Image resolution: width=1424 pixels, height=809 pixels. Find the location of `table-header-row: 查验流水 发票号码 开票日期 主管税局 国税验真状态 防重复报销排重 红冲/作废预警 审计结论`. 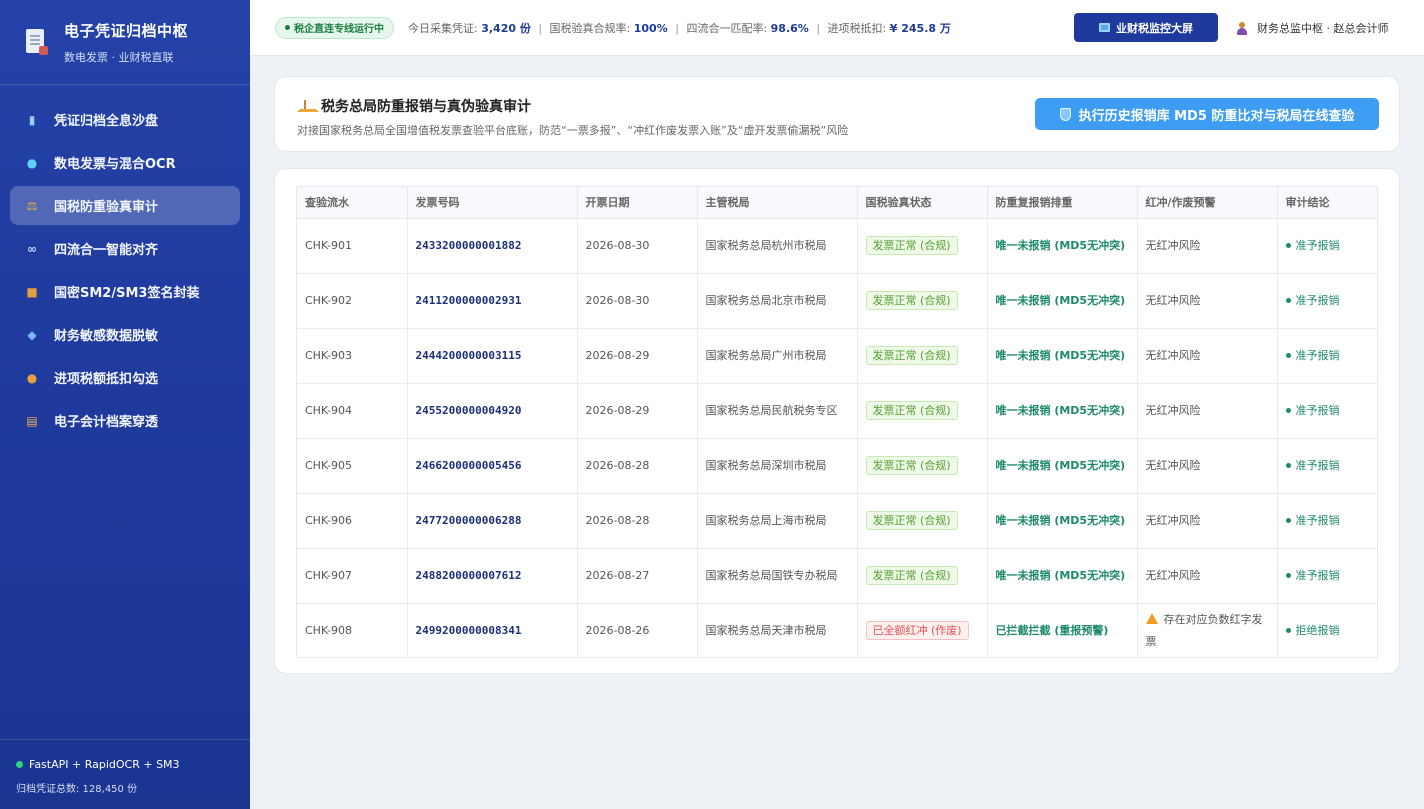

table-header-row: 查验流水 发票号码 开票日期 主管税局 国税验真状态 防重复报销排重 红冲/作废预警 审计结论 is located at coordinates (837, 203).